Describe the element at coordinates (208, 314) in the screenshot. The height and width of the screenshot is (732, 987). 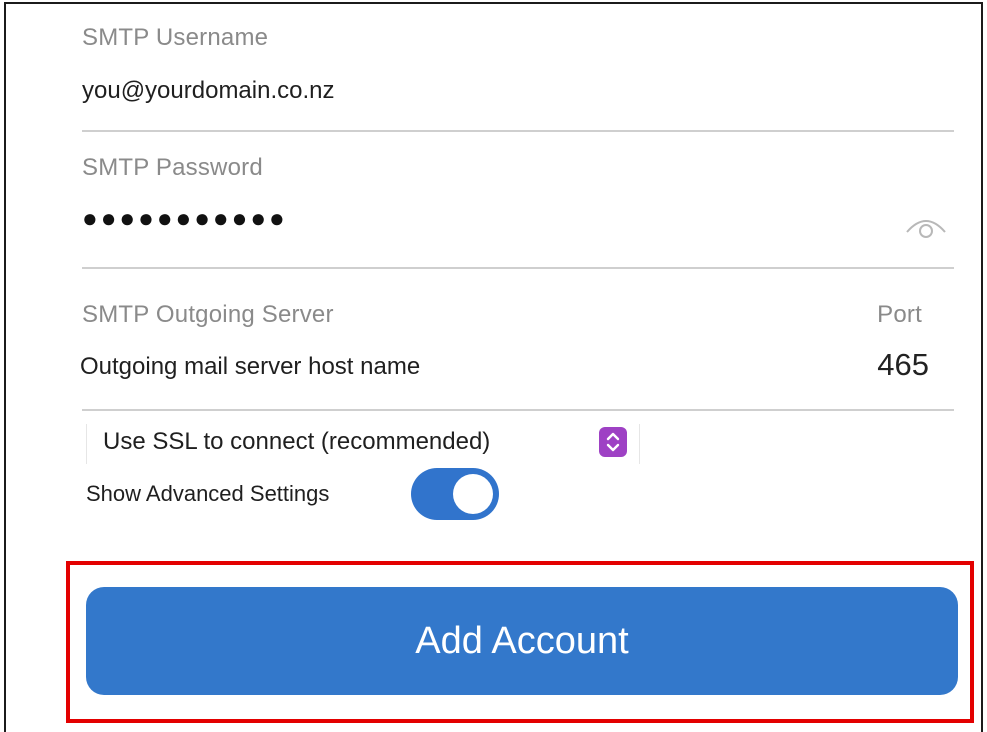
I see `smtp-server-label: SMTP Outgoing Server` at that location.